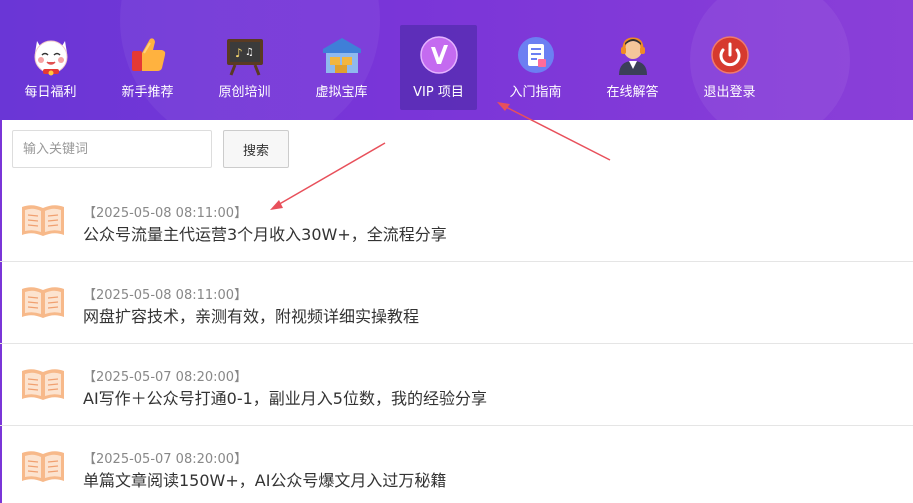 Image resolution: width=913 pixels, height=503 pixels. I want to click on search-button: 搜索, so click(256, 149).